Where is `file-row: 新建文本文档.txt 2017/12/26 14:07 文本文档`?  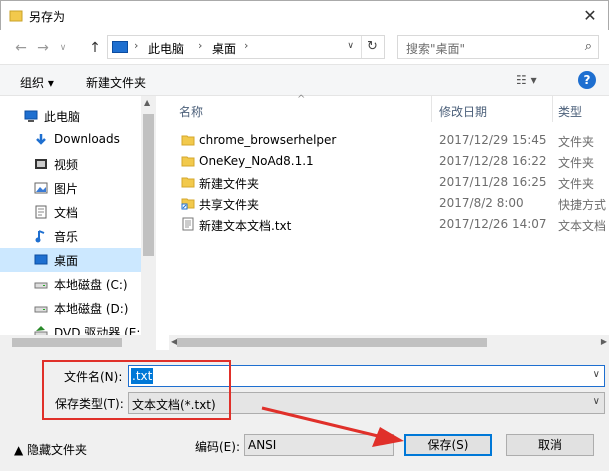
file-row: 新建文本文档.txt 2017/12/26 14:07 文本文档 is located at coordinates (389, 224).